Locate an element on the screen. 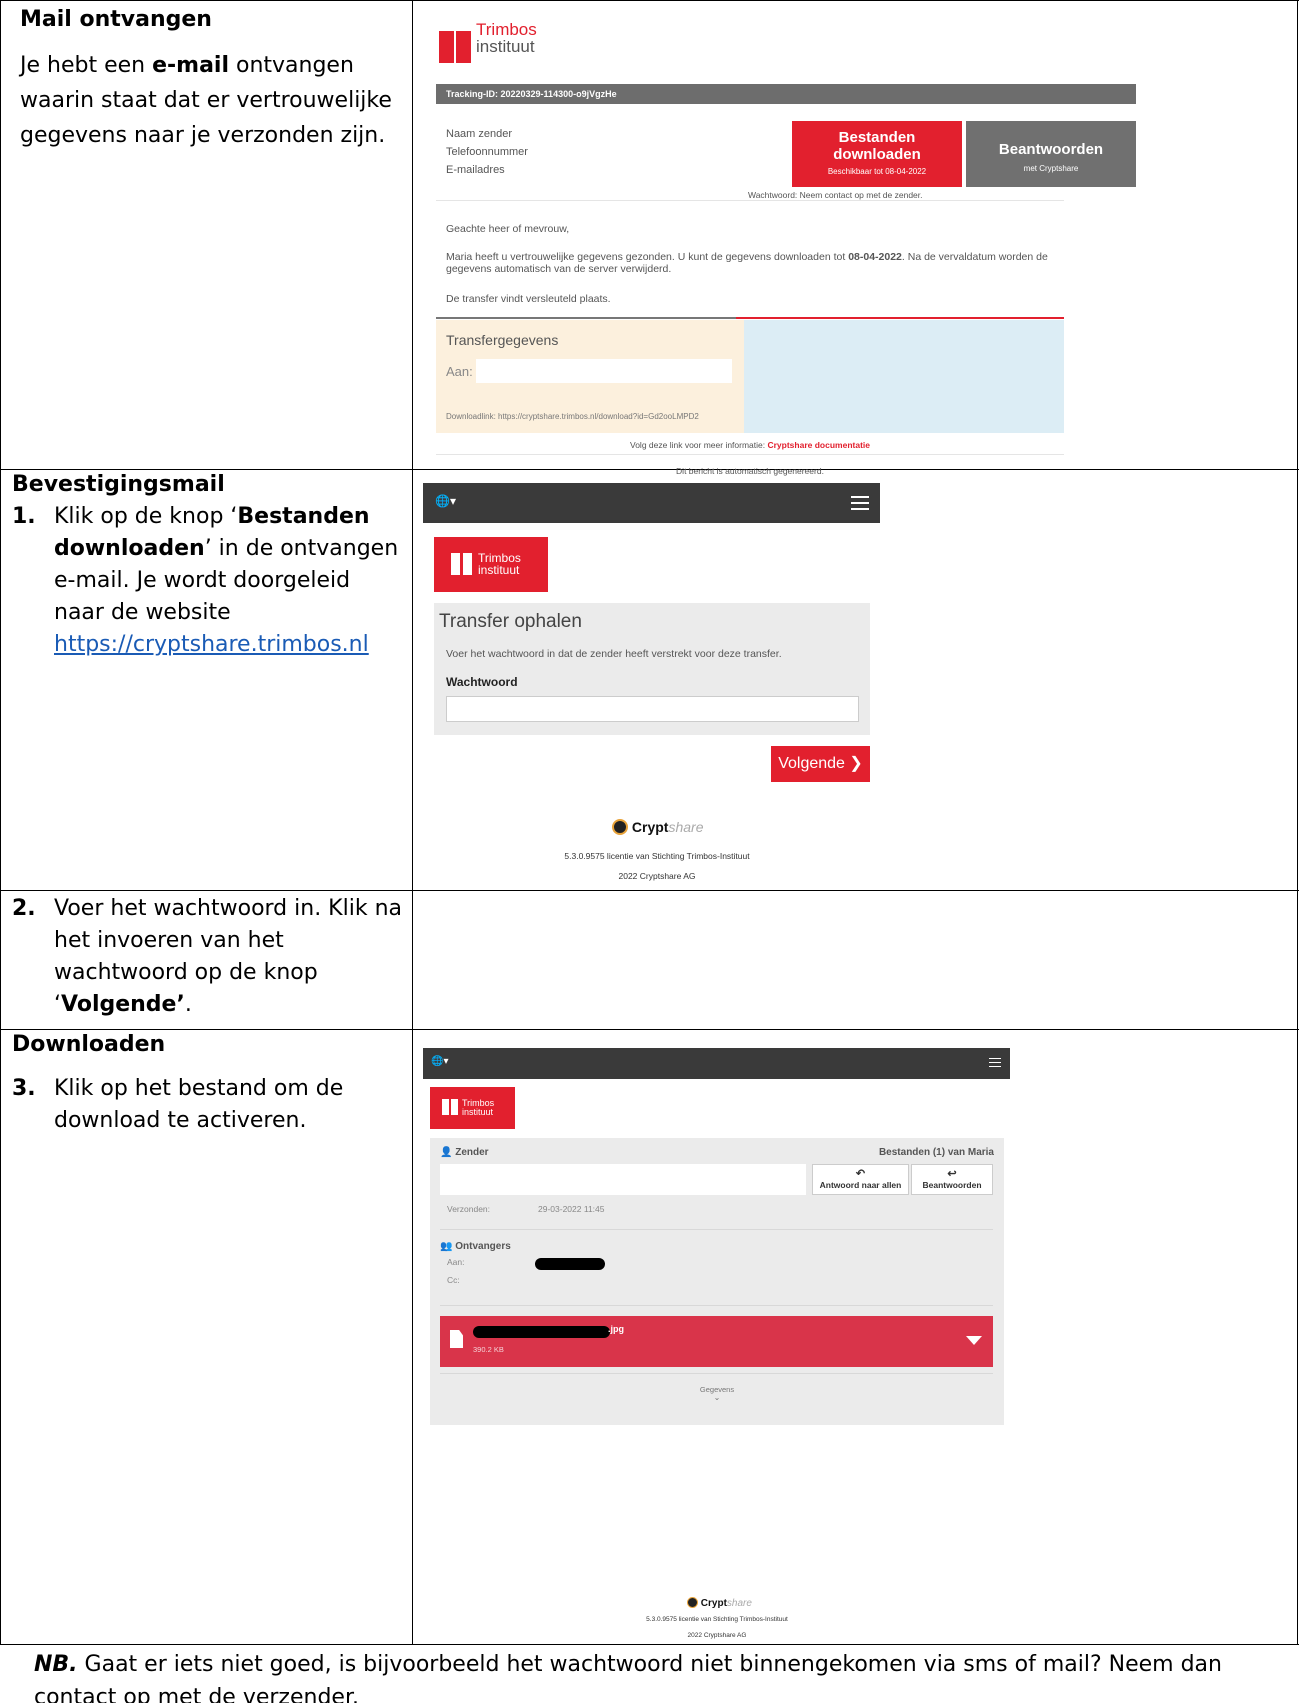  reply-button: Beantwoorden met Cryptshare is located at coordinates (1051, 154).